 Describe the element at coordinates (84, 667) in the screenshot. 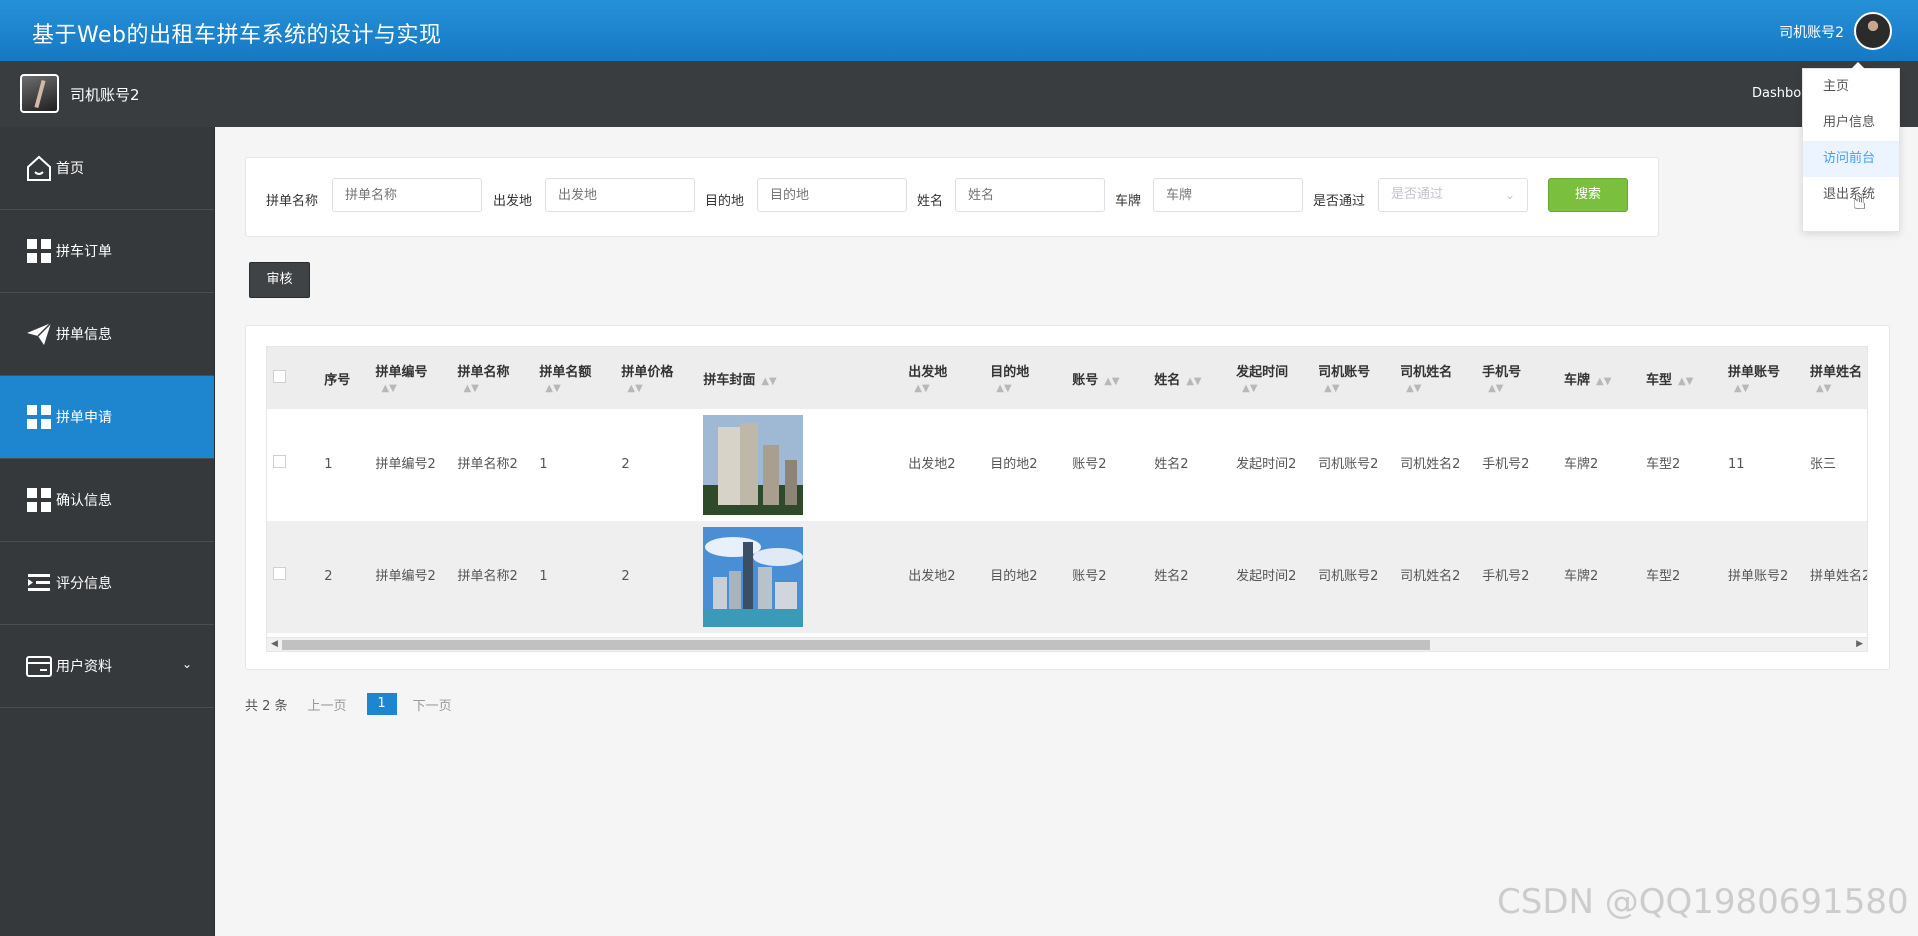

I see `sidebar-item-label: 用户资料` at that location.